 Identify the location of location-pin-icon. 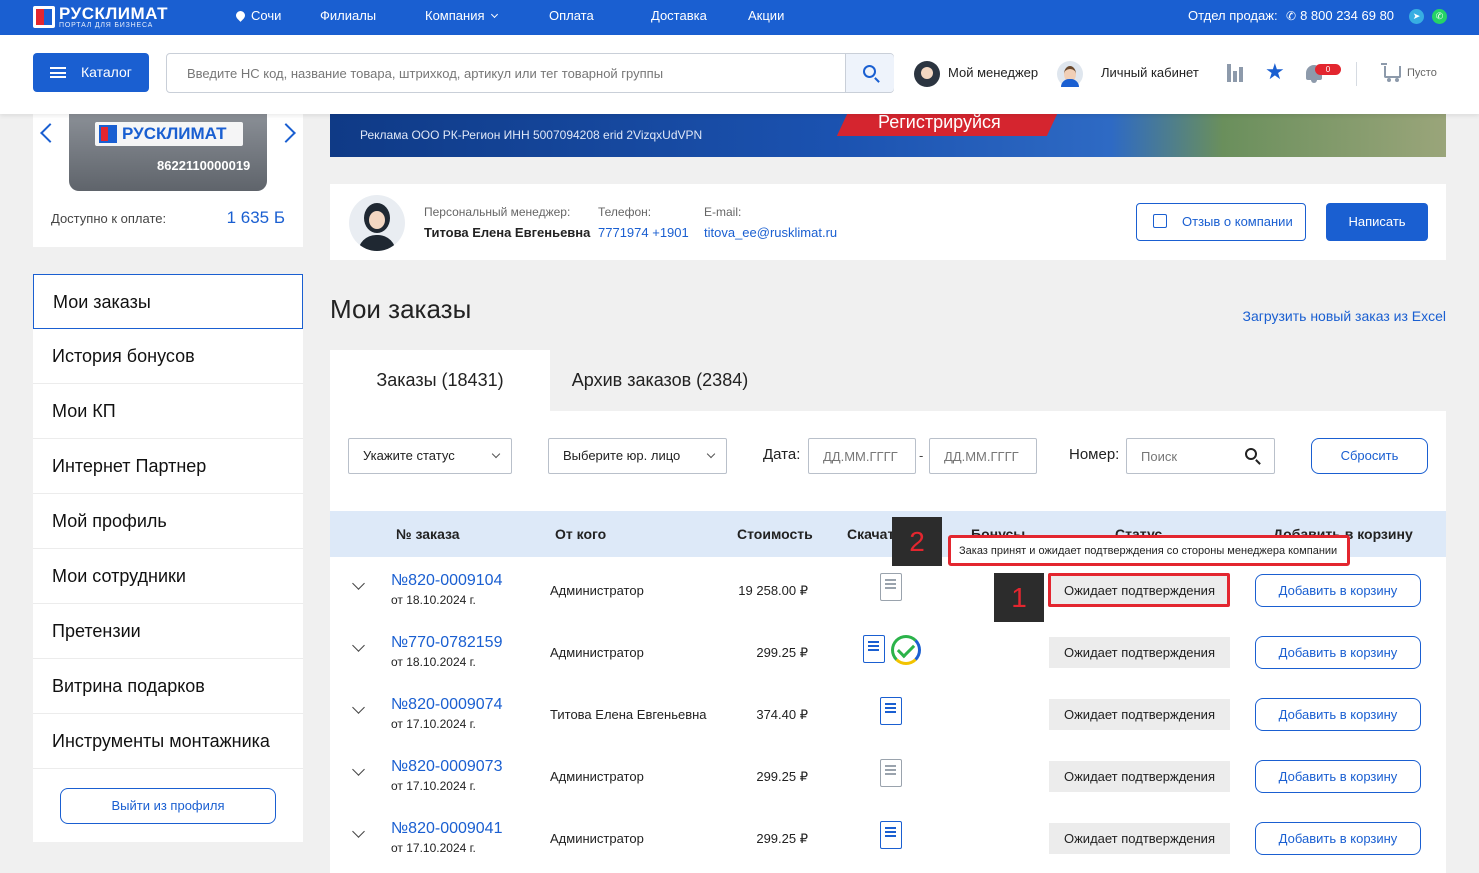
(240, 15).